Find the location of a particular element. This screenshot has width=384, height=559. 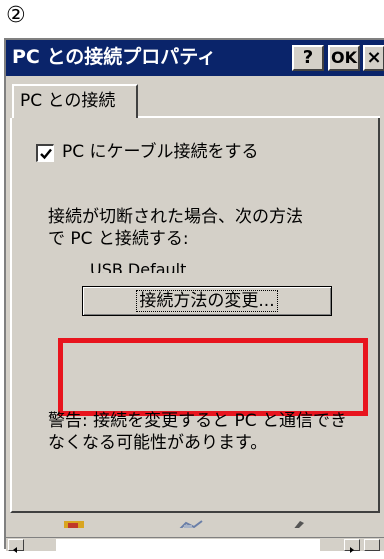

arrow-left-icon is located at coordinates (15, 550).